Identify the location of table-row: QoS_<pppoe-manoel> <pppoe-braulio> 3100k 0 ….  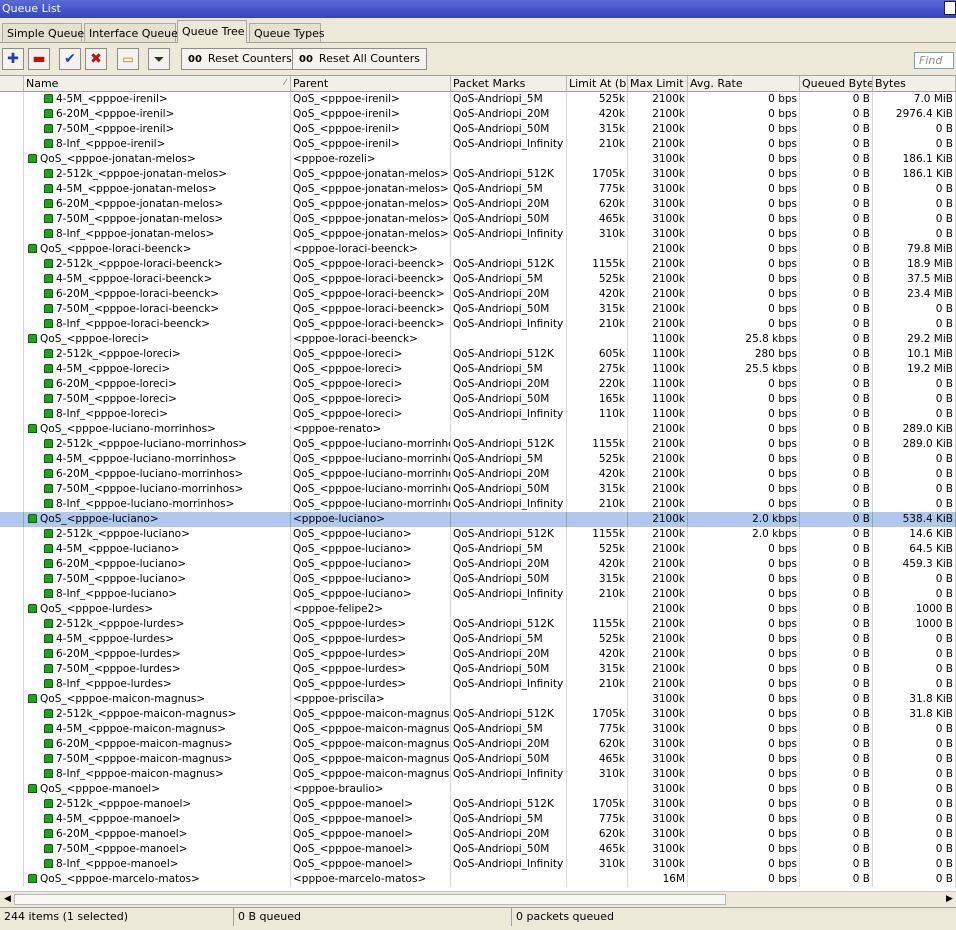
(478, 789).